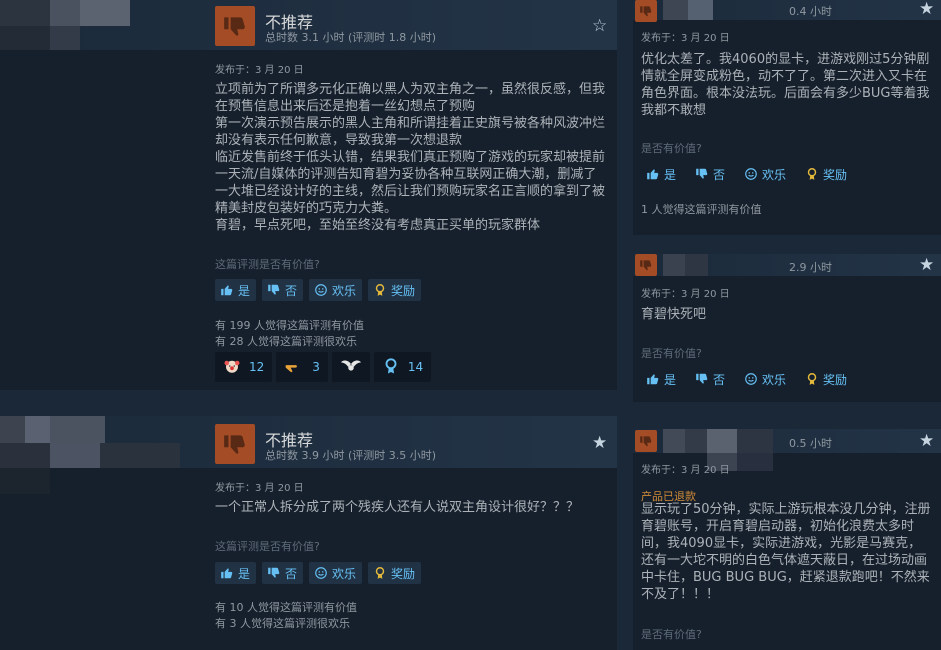  Describe the element at coordinates (232, 367) in the screenshot. I see `clown-face-icon` at that location.